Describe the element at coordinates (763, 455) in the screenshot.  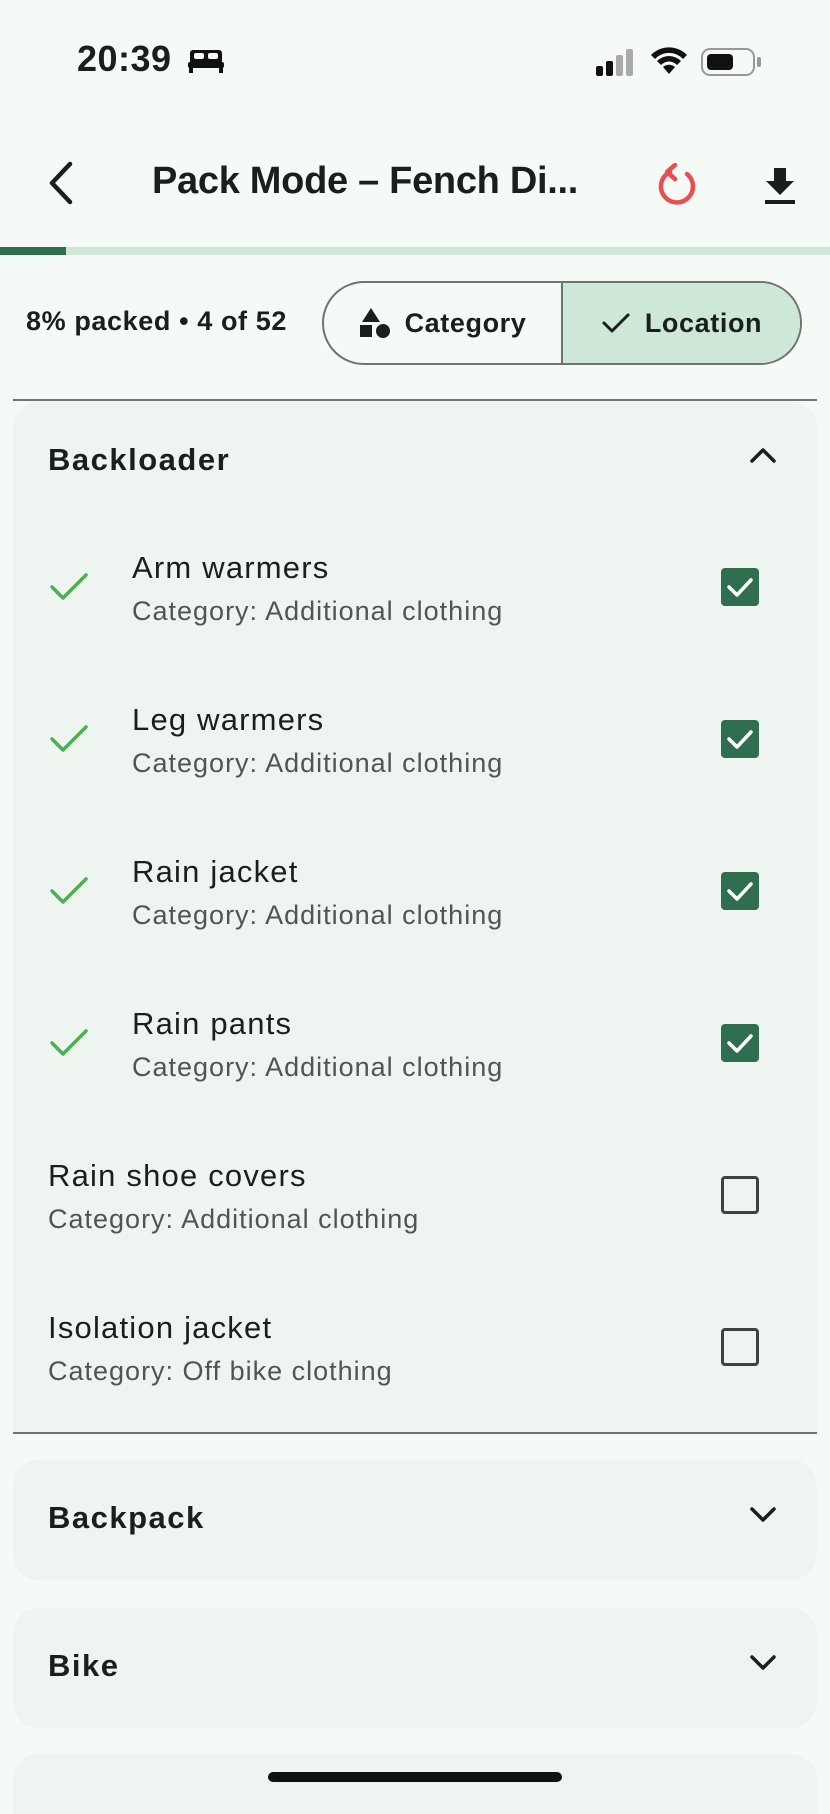
I see `chevron-up-icon` at that location.